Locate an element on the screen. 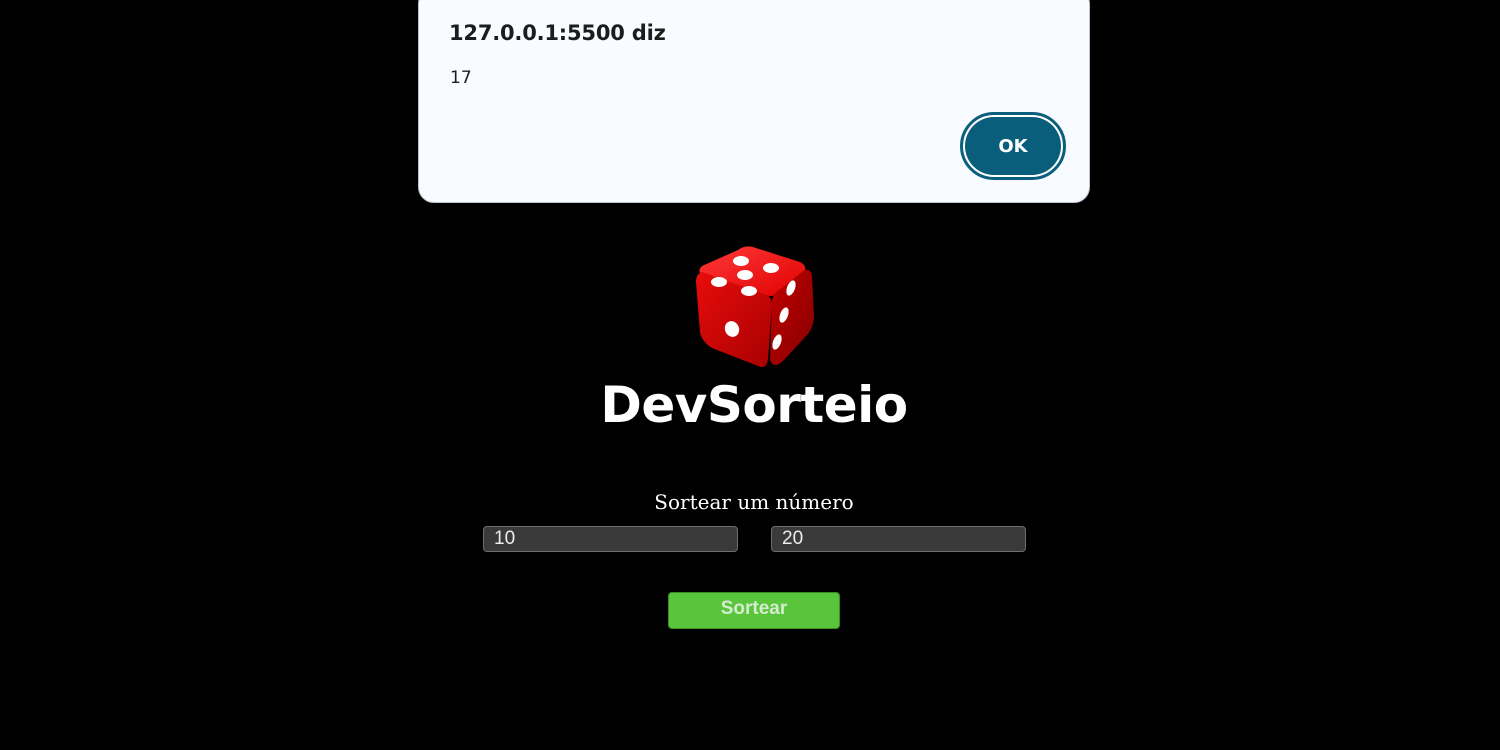 Image resolution: width=1500 pixels, height=750 pixels. red-dice-icon is located at coordinates (755, 307).